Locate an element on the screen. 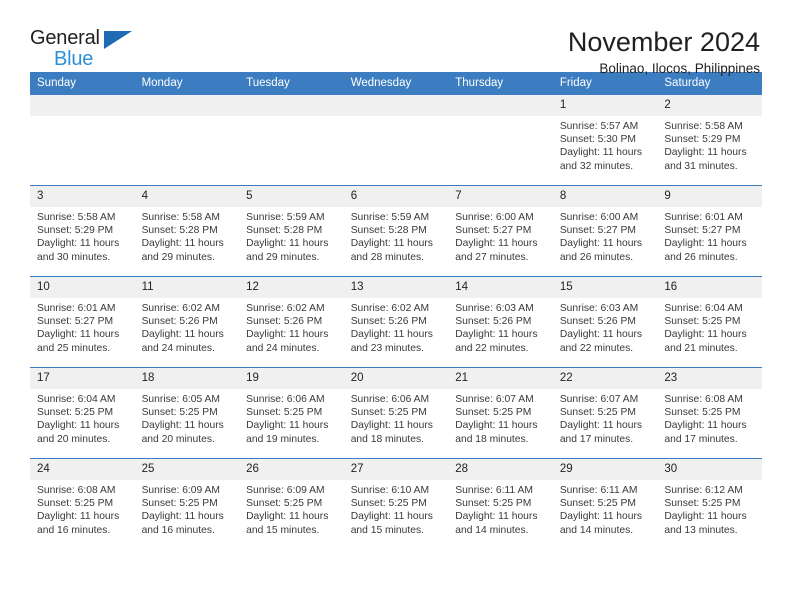 This screenshot has height=612, width=792. day-number: 26 is located at coordinates (291, 469).